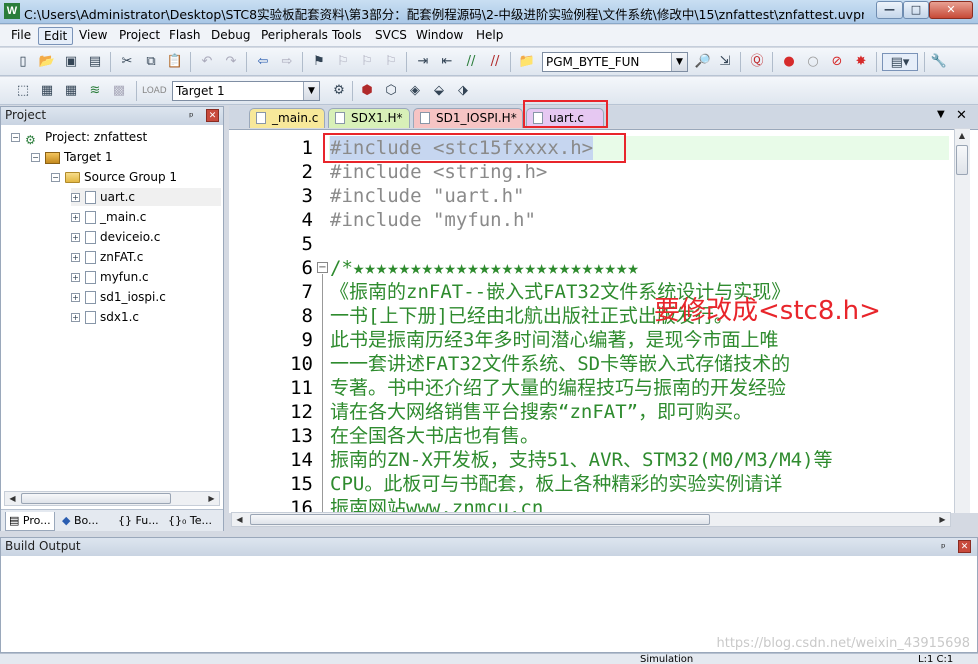  What do you see at coordinates (72, 157) in the screenshot?
I see `tree-target-node: − Target 1` at bounding box center [72, 157].